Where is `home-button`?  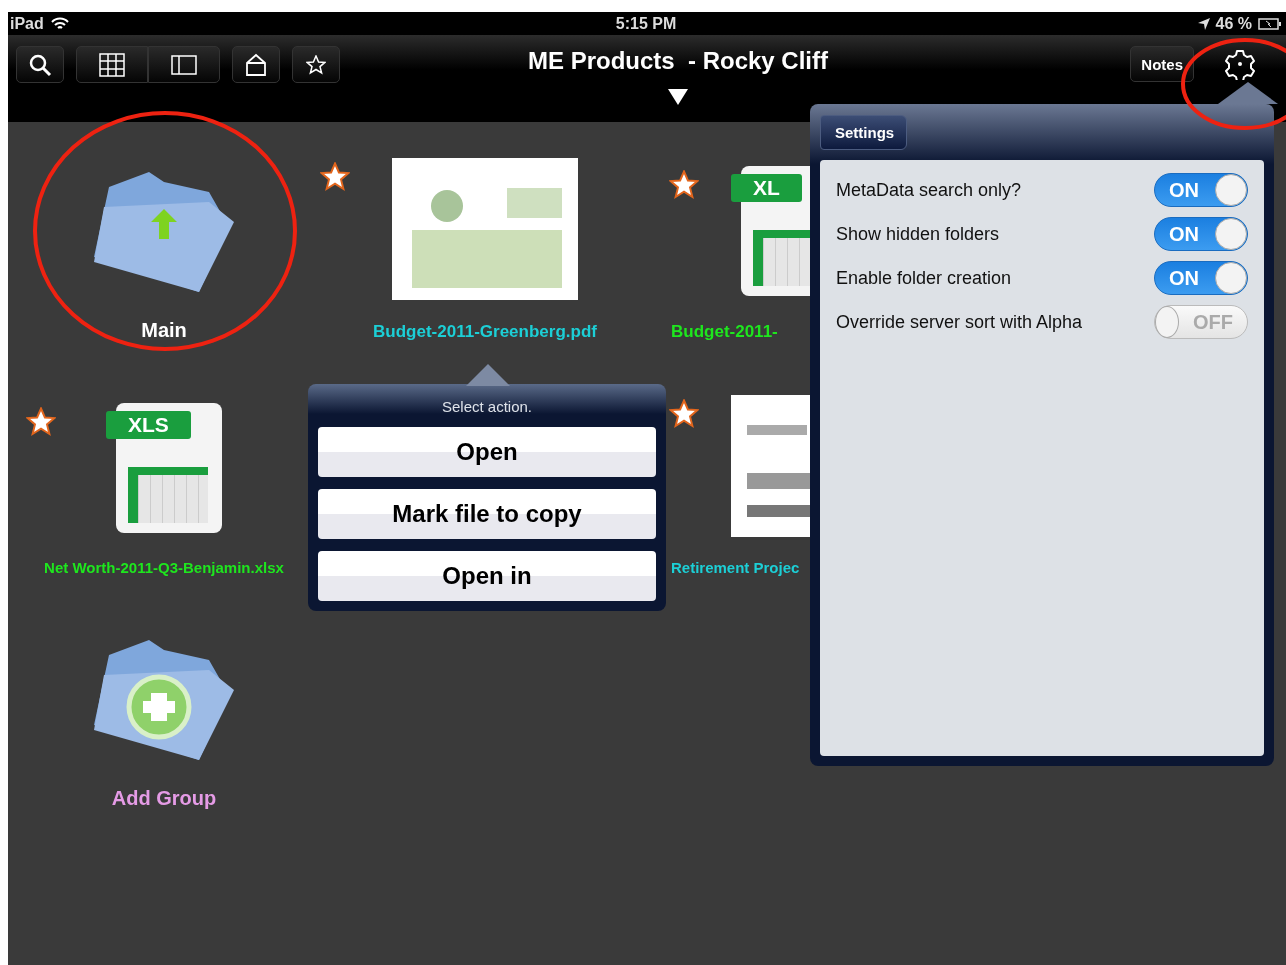
home-button is located at coordinates (256, 64).